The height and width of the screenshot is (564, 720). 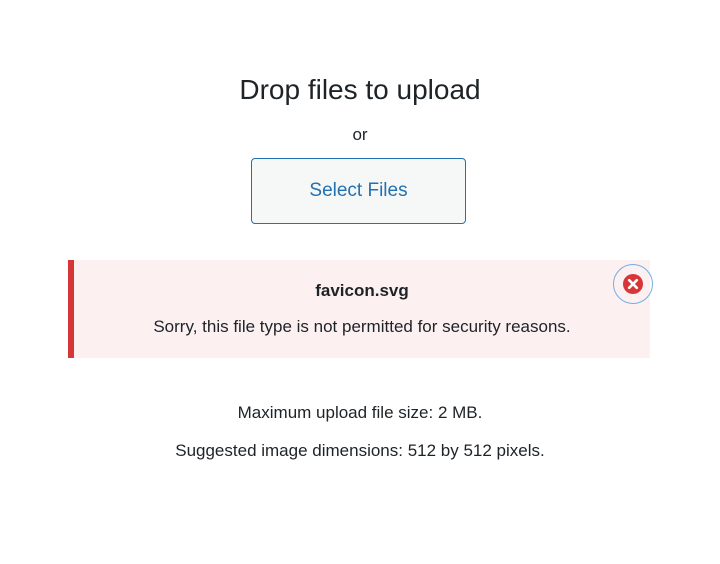 I want to click on dismiss-circle-x-icon, so click(x=633, y=284).